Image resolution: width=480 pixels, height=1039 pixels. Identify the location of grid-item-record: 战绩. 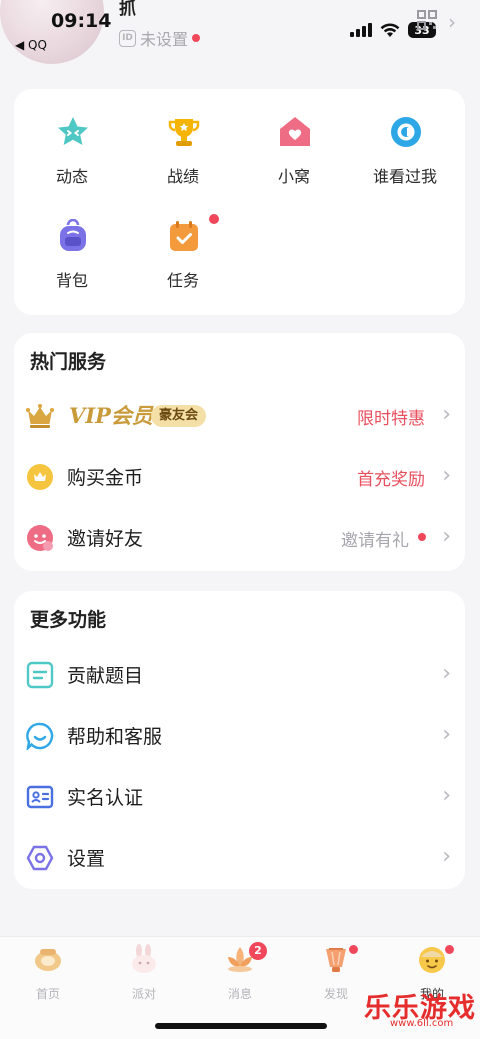
(183, 137).